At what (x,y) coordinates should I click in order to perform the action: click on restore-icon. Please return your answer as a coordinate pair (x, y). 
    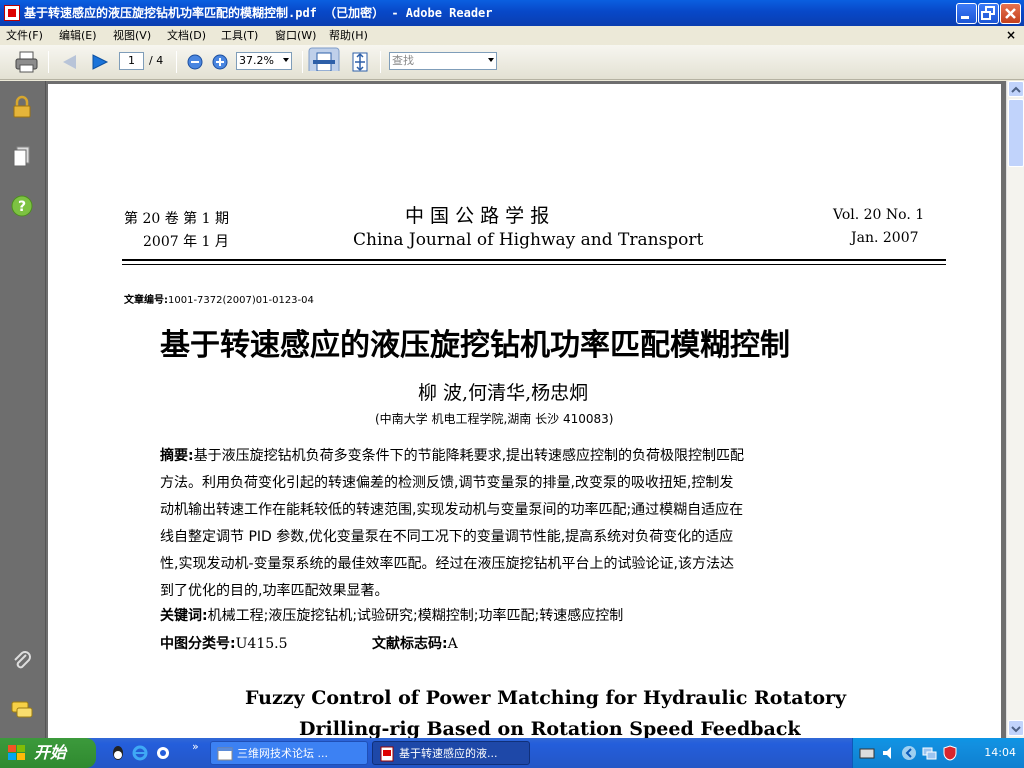
    Looking at the image, I should click on (988, 13).